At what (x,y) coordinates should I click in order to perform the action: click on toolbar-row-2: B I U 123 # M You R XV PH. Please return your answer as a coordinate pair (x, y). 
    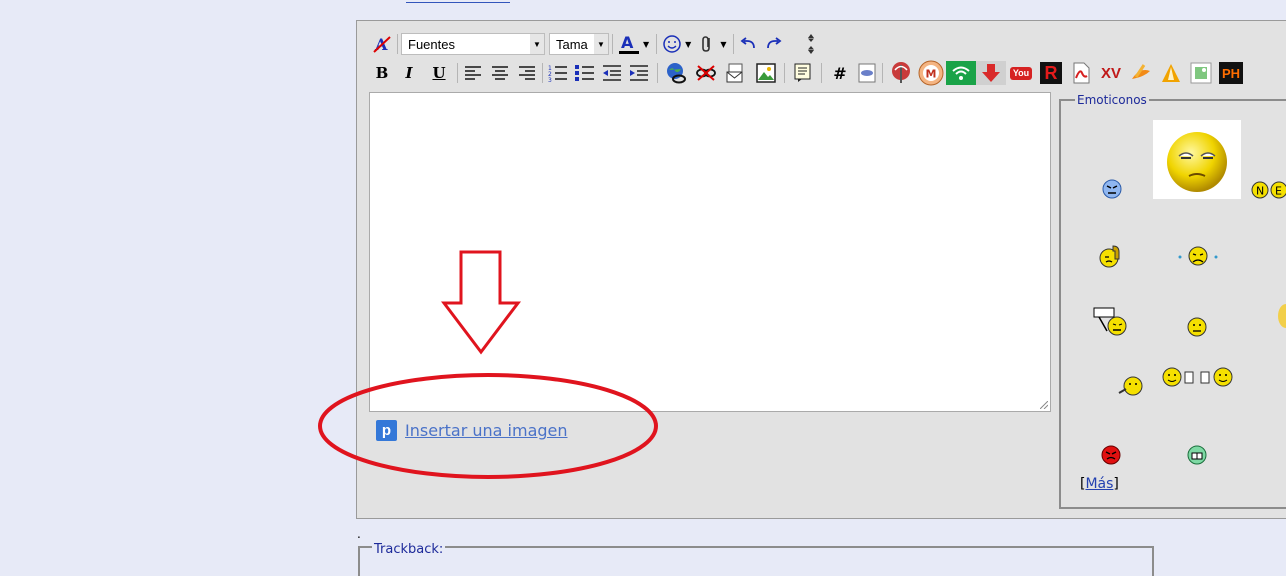
    Looking at the image, I should click on (808, 73).